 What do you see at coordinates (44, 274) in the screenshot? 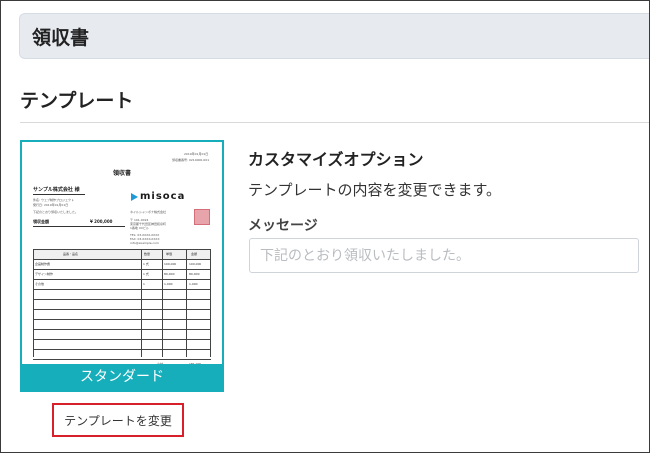
I see `preview-td: デザイン制作` at bounding box center [44, 274].